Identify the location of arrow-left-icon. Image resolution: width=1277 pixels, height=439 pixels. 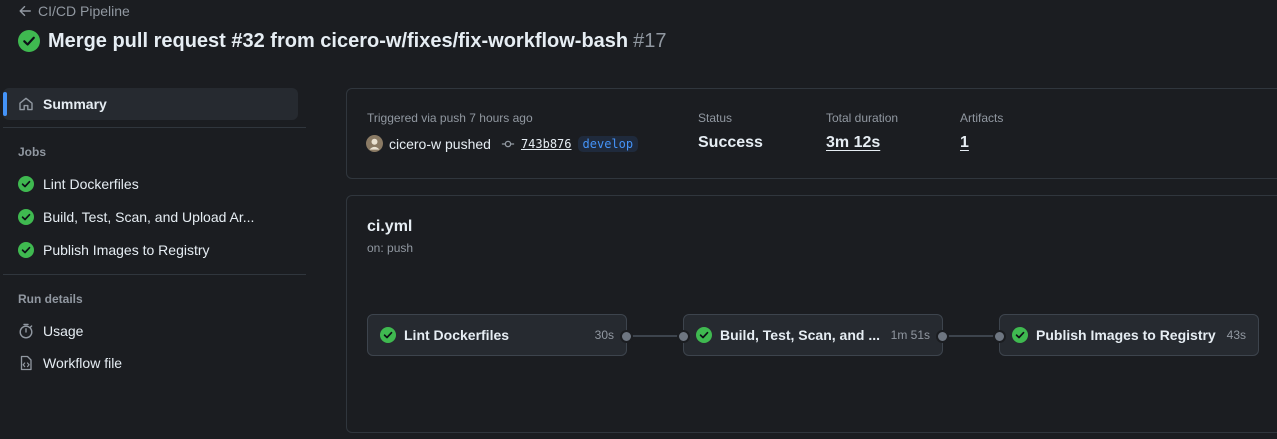
(25, 11).